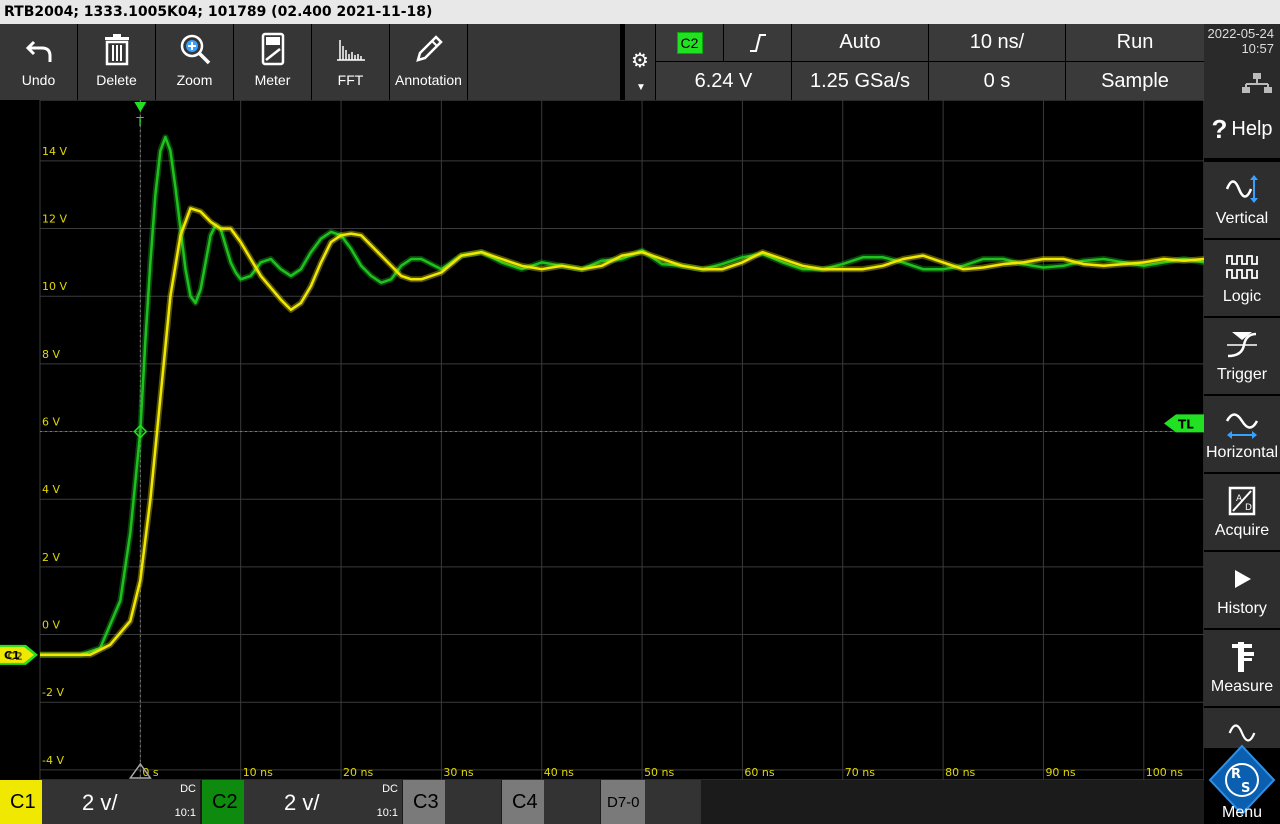 This screenshot has width=1280, height=824. What do you see at coordinates (523, 802) in the screenshot?
I see `channel-tab-c4: C4` at bounding box center [523, 802].